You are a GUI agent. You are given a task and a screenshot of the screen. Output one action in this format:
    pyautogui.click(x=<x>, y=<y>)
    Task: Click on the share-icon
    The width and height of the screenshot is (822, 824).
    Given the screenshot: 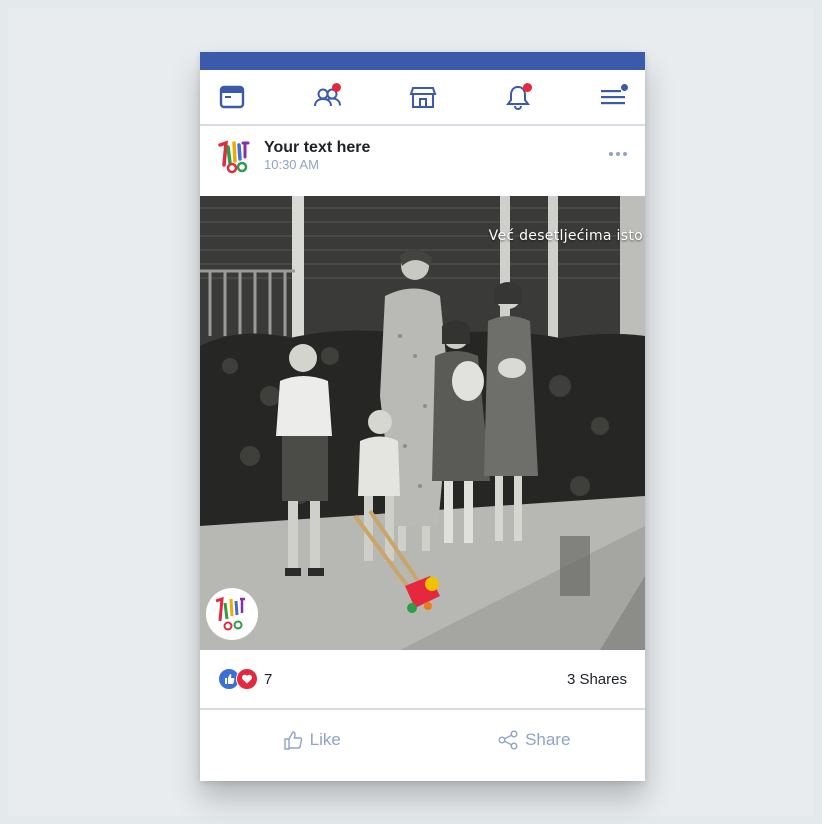 What is the action you would take?
    pyautogui.click(x=508, y=740)
    